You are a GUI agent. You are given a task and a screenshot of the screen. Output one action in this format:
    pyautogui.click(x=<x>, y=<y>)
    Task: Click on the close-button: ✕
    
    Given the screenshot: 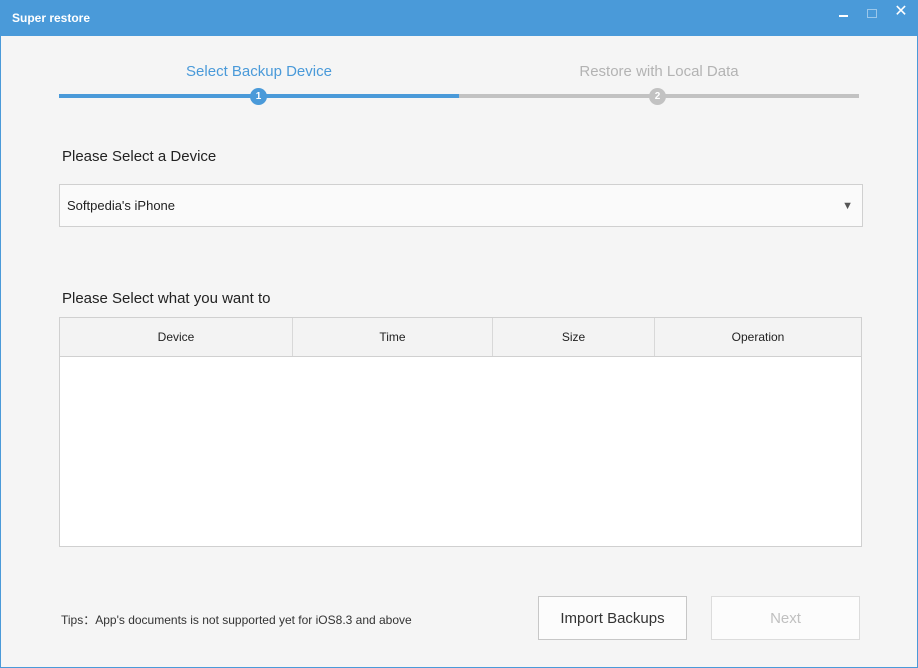 What is the action you would take?
    pyautogui.click(x=901, y=11)
    